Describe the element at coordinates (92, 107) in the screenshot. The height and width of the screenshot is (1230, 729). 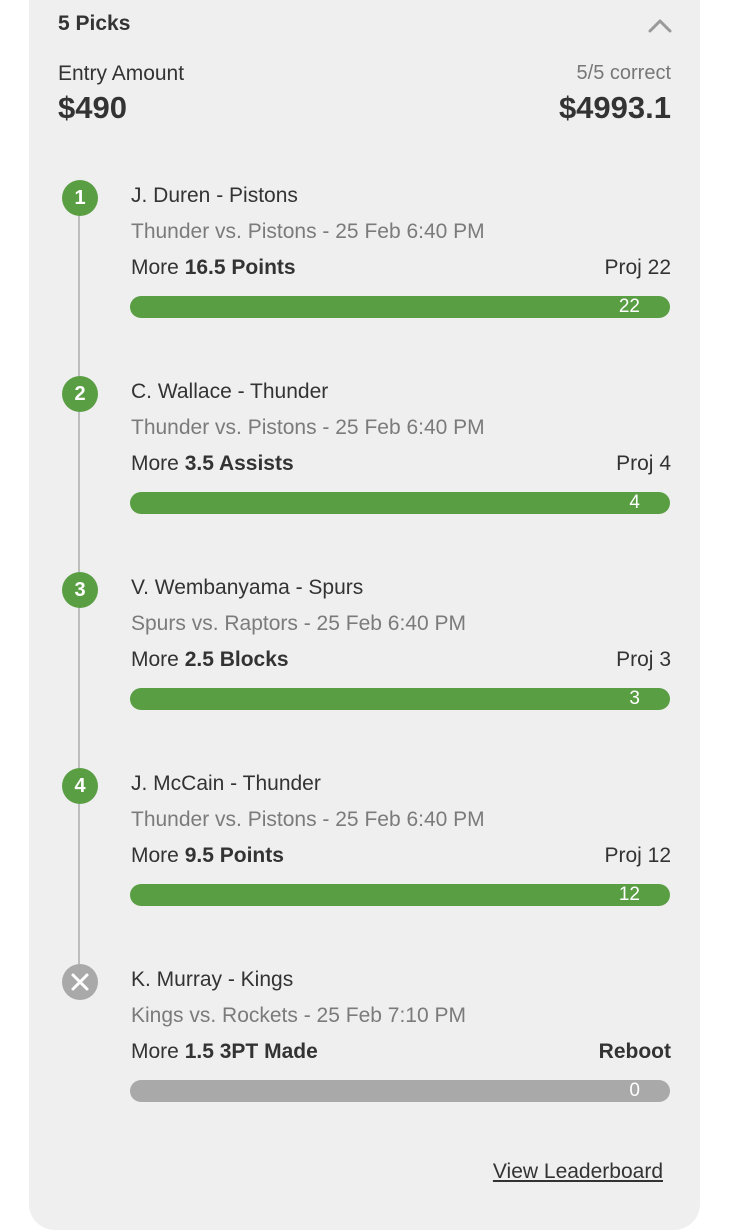
I see `entry-amount-value: $490` at that location.